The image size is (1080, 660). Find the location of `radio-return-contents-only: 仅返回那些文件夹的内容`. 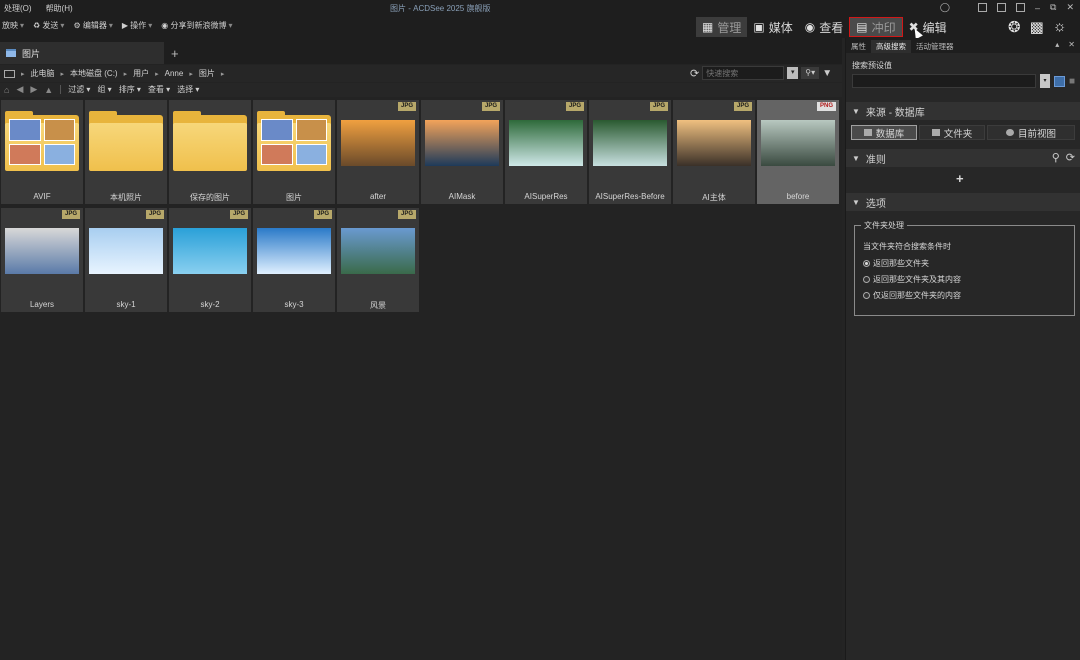

radio-return-contents-only: 仅返回那些文件夹的内容 is located at coordinates (912, 295).